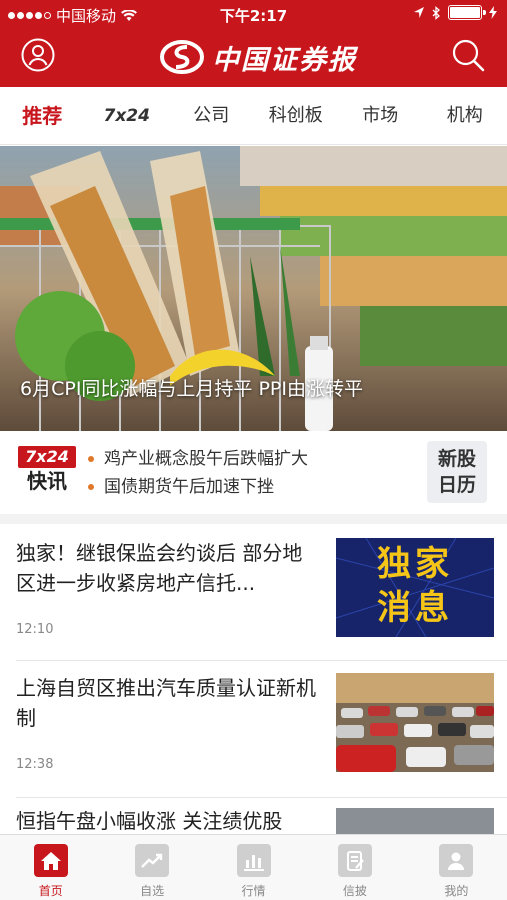  I want to click on logo-mark-icon, so click(182, 57).